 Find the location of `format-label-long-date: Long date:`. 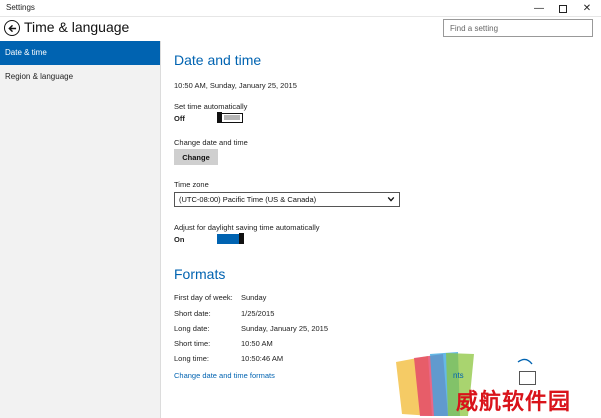

format-label-long-date: Long date: is located at coordinates (192, 328).